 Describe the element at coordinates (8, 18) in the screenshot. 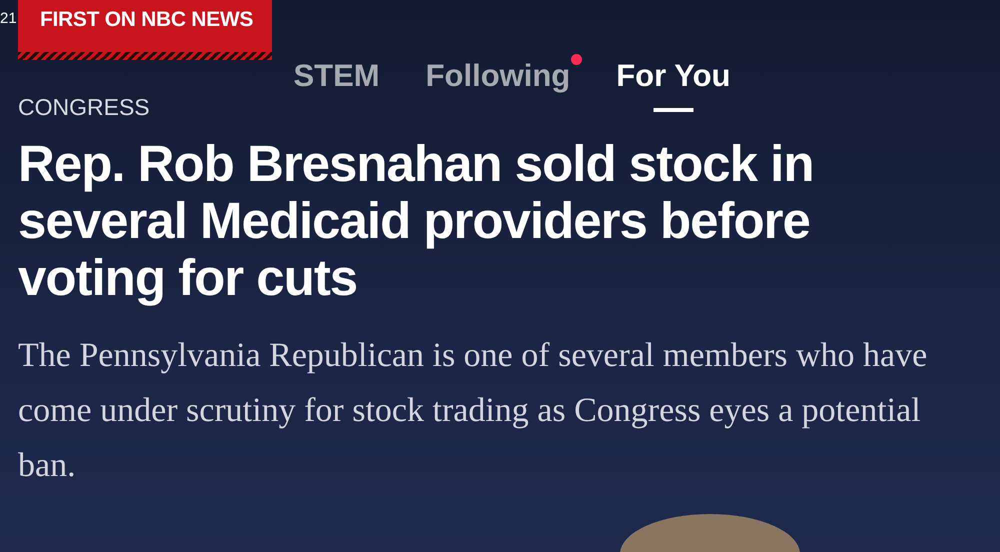

I see `status-time: 21` at that location.